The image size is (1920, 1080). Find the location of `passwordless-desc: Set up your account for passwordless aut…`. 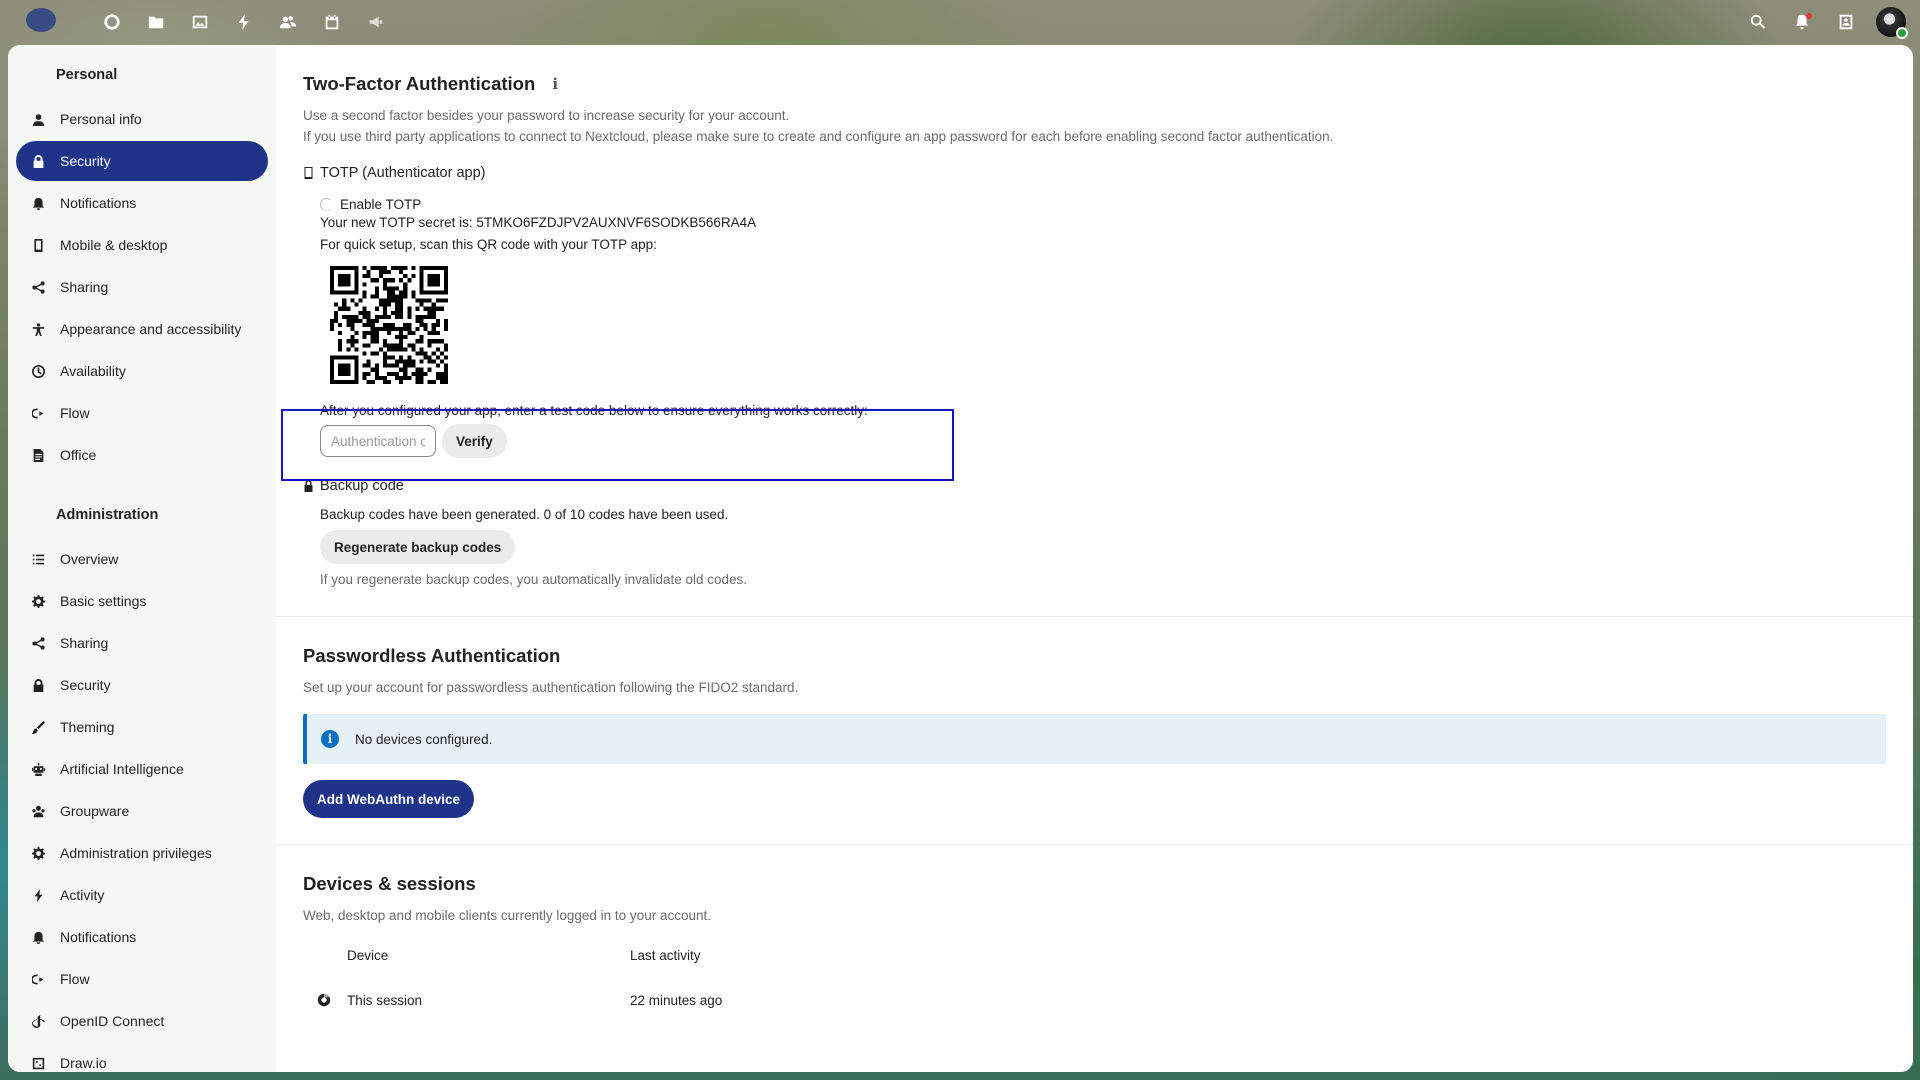

passwordless-desc: Set up your account for passwordless aut… is located at coordinates (551, 687).